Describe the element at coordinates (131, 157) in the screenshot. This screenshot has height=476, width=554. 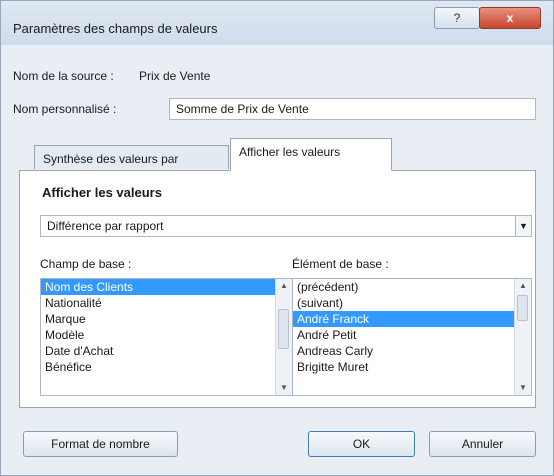
I see `tab-summarize-values-by: Synthèse des valeurs par` at that location.